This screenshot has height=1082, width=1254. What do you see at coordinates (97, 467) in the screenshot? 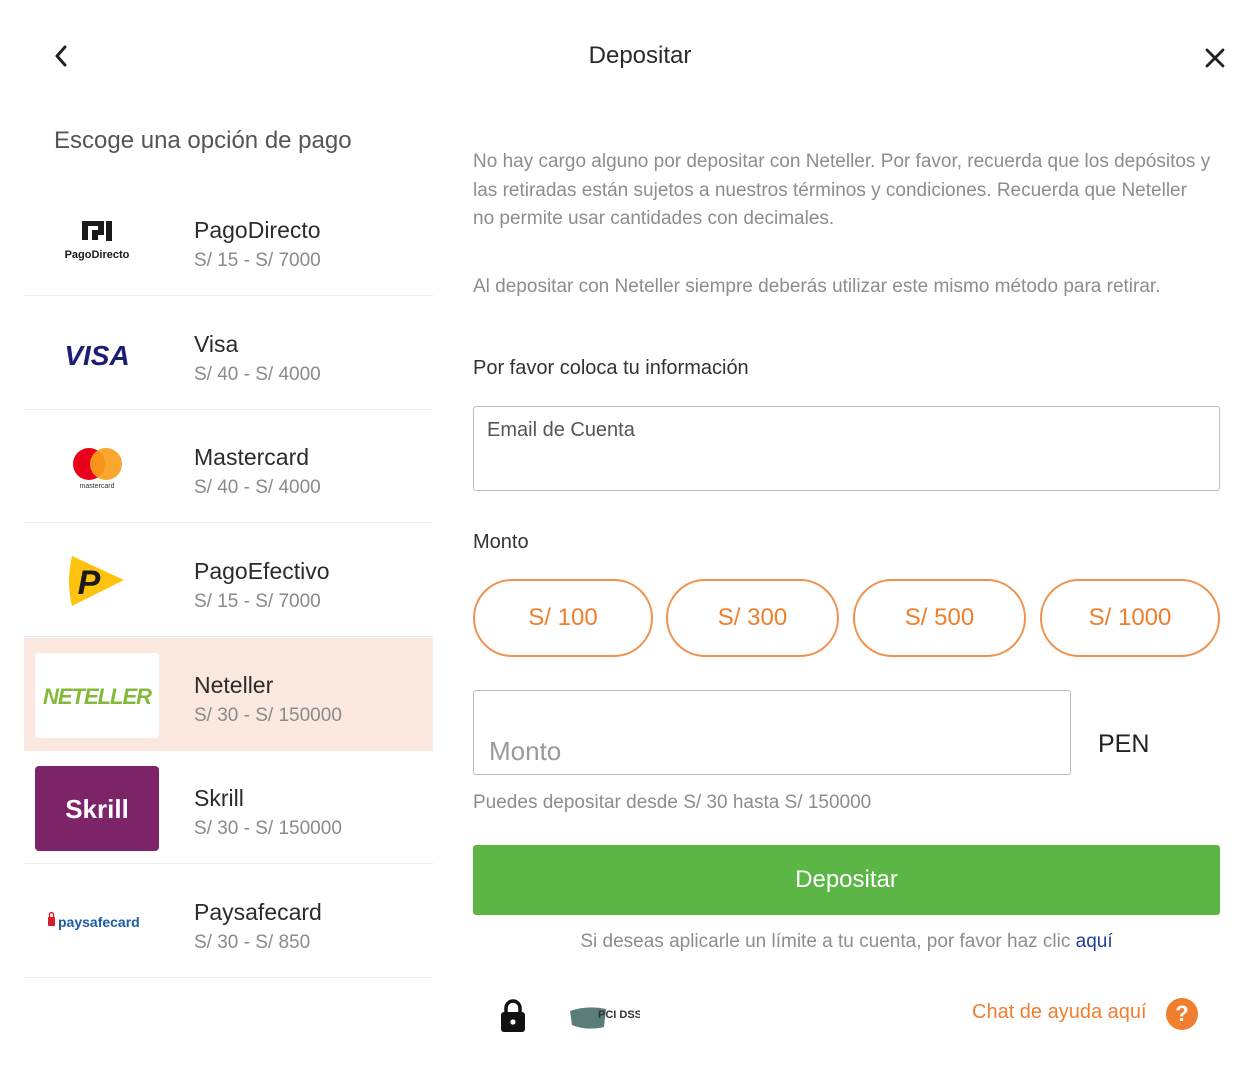
I see `mastercard-logo: mastercard` at bounding box center [97, 467].